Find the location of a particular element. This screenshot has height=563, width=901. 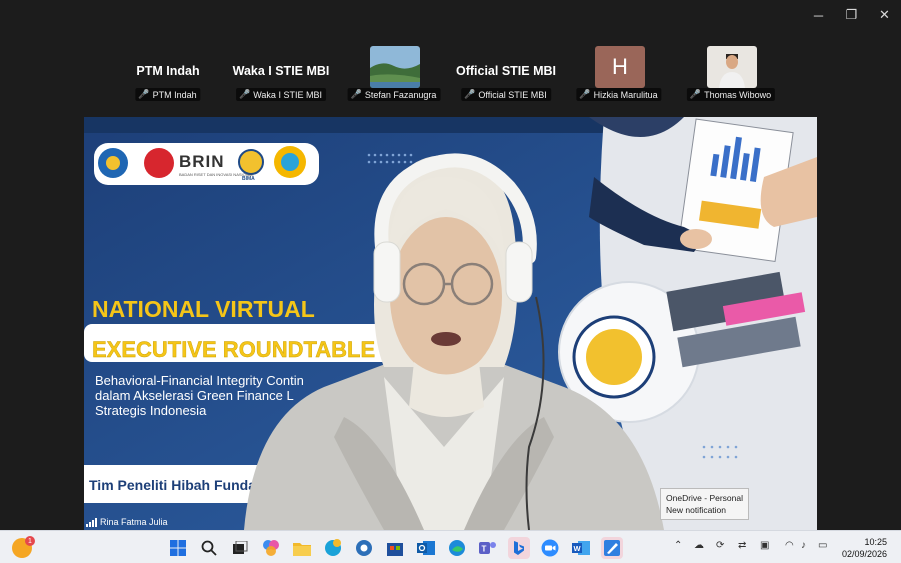

participant-label: 🎤 Official STIE MBI is located at coordinates (506, 94).